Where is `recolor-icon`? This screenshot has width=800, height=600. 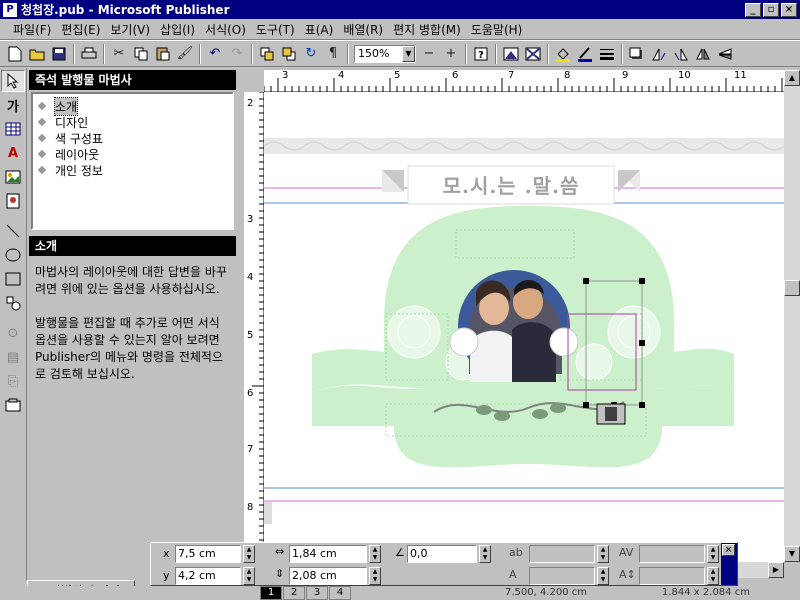 recolor-icon is located at coordinates (533, 54).